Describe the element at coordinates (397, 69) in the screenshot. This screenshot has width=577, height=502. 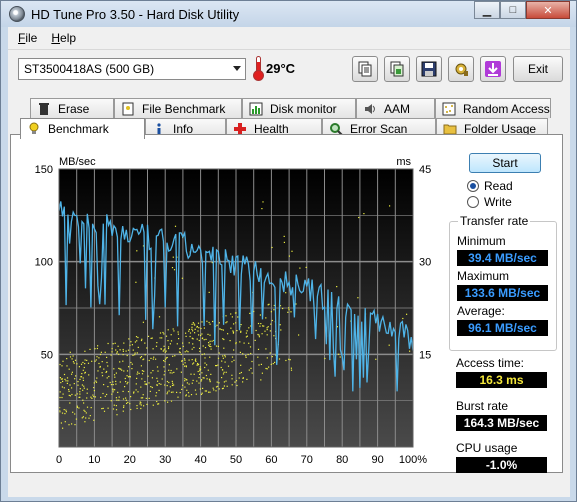
I see `copy-image-button` at that location.